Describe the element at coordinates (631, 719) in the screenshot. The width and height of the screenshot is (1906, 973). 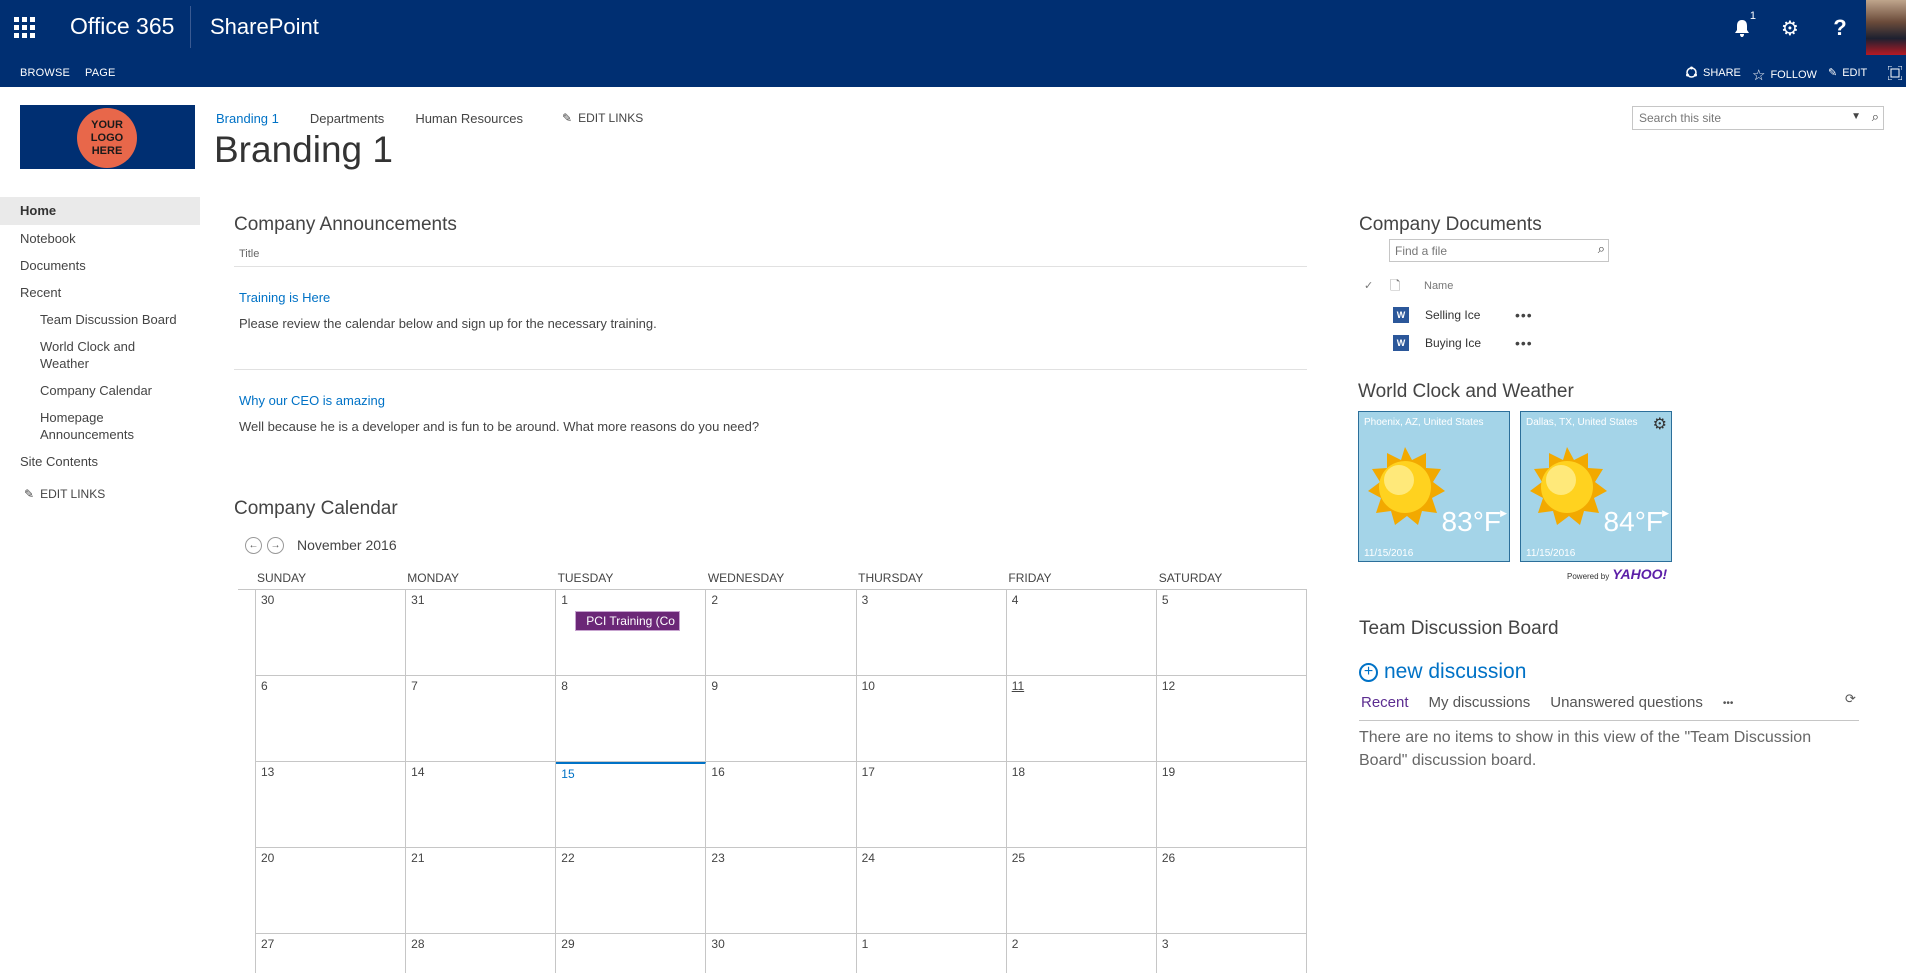
I see `calendar-day-cell: 8` at that location.